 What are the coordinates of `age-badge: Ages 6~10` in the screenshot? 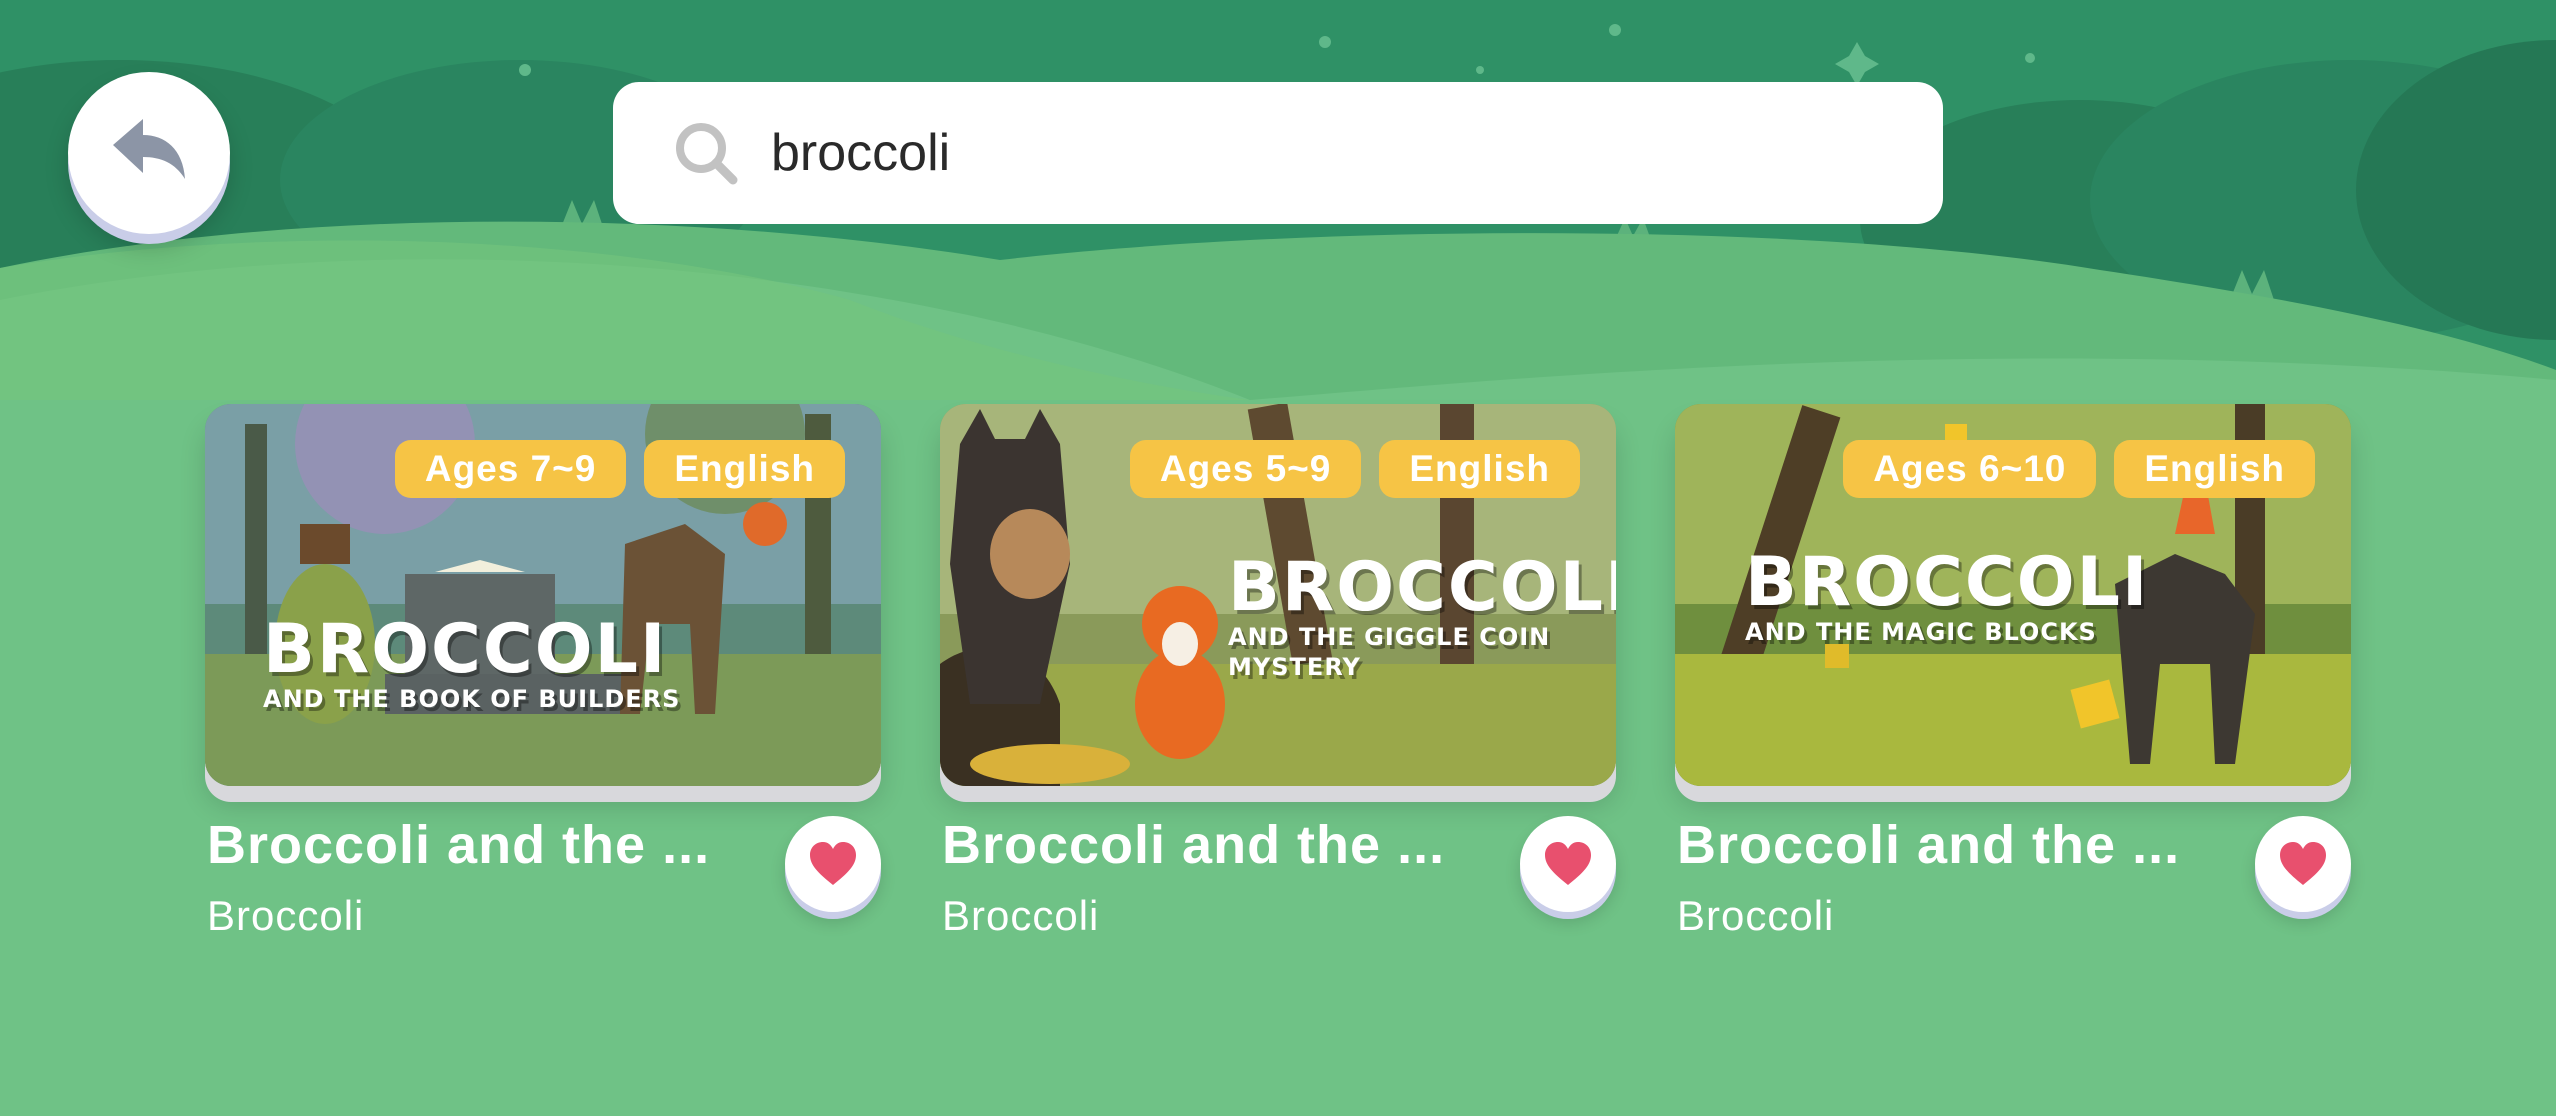 It's located at (1970, 469).